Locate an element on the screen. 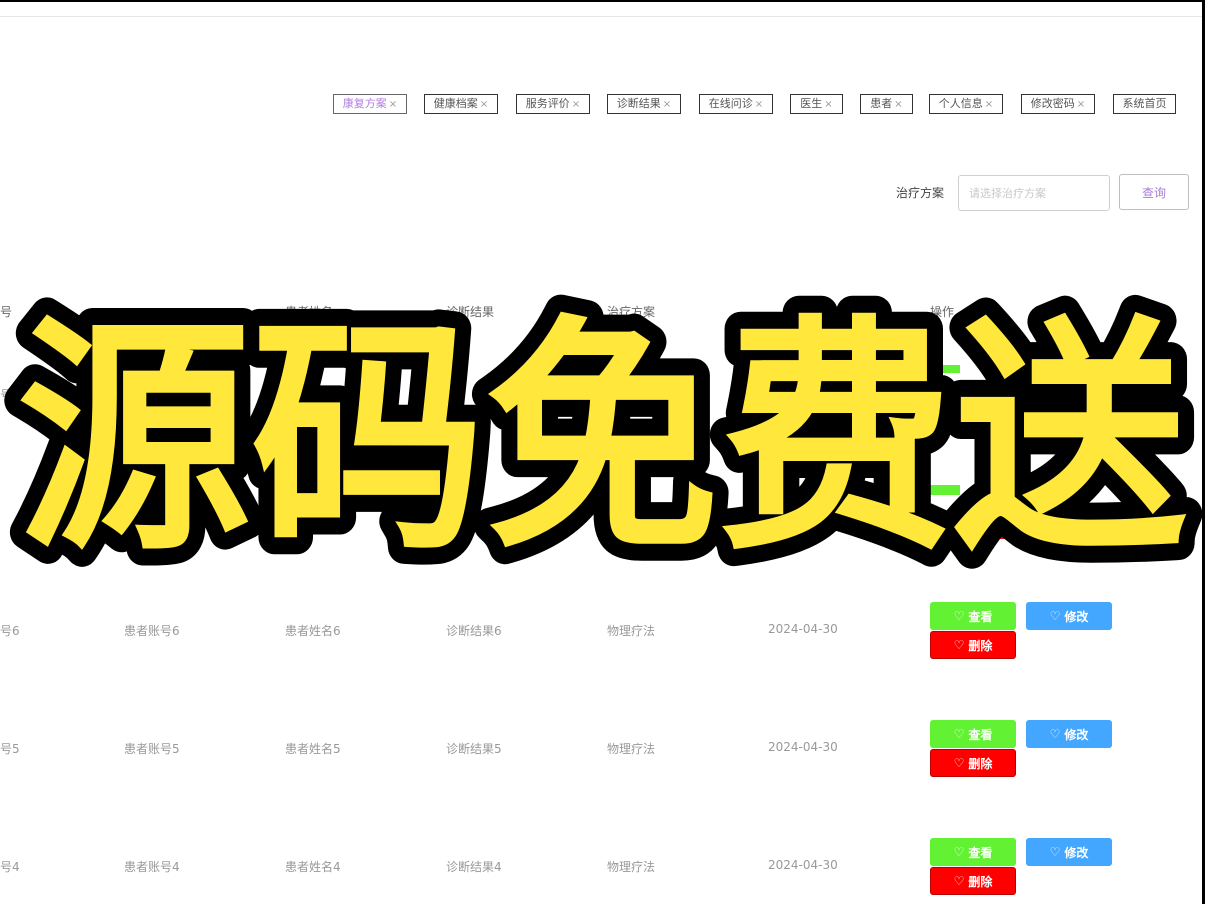  tag-change-password: 修改密码 × is located at coordinates (1058, 104).